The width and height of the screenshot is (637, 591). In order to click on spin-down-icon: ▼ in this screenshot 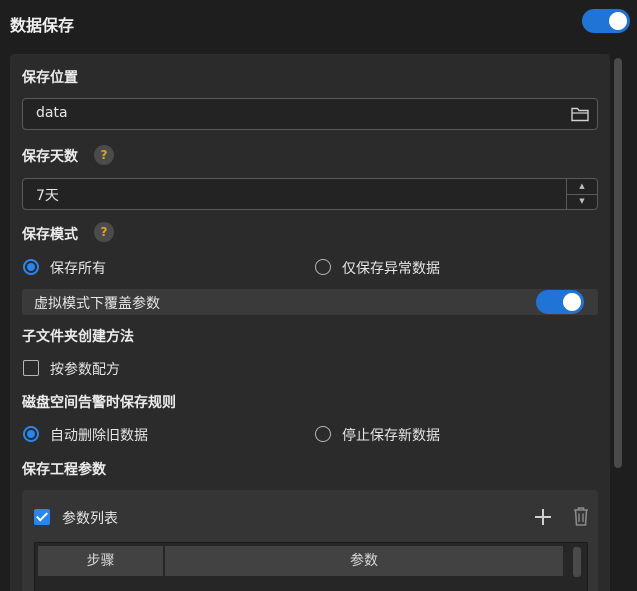, I will do `click(582, 201)`.